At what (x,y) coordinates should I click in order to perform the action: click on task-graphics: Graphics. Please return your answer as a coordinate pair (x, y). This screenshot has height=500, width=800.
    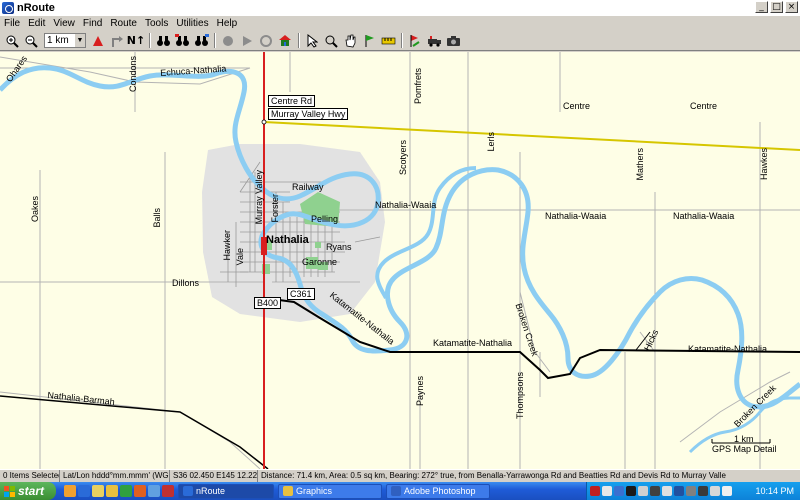
    Looking at the image, I should click on (330, 491).